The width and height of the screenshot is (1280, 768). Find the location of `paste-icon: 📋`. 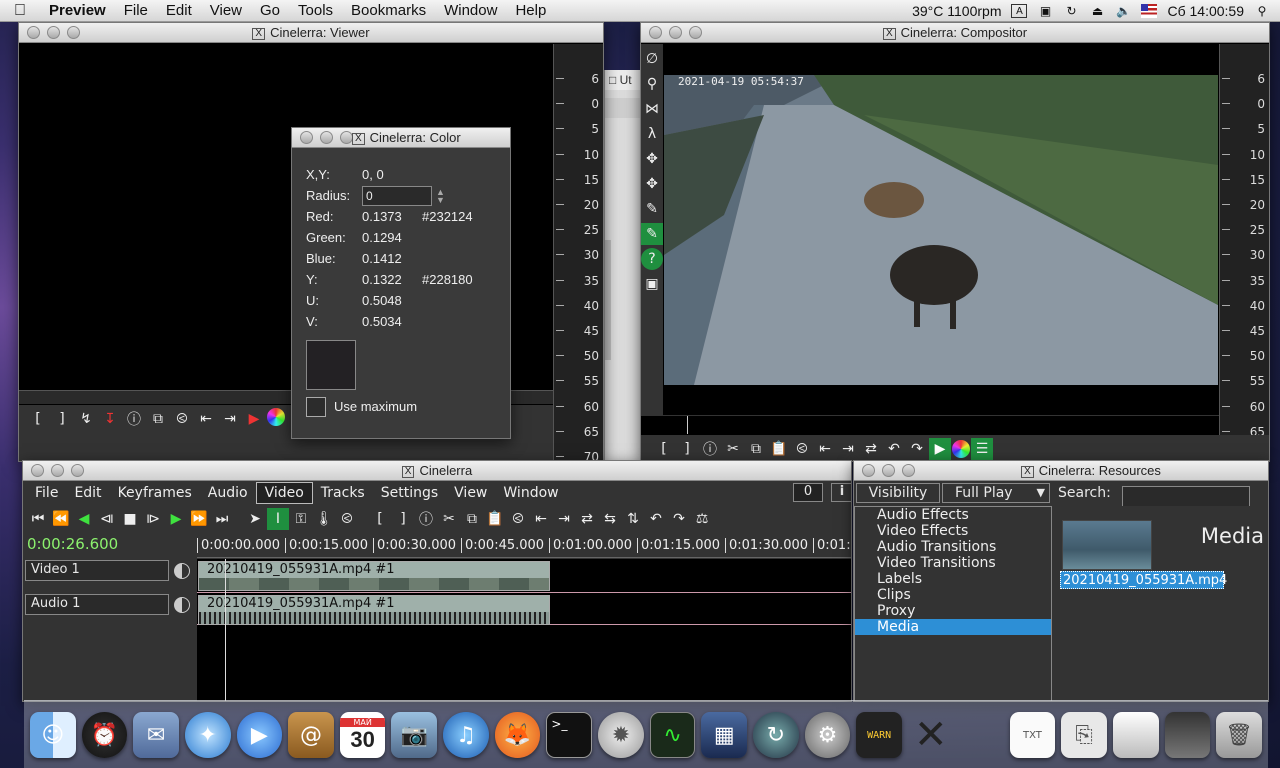

paste-icon: 📋 is located at coordinates (779, 449).